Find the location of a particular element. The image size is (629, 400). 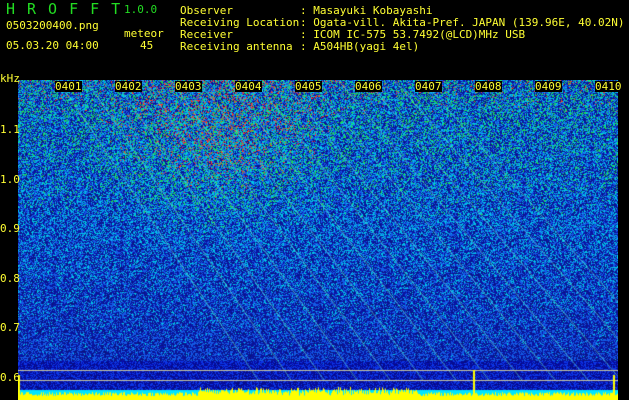

x-tick-label: 0407 is located at coordinates (428, 86).